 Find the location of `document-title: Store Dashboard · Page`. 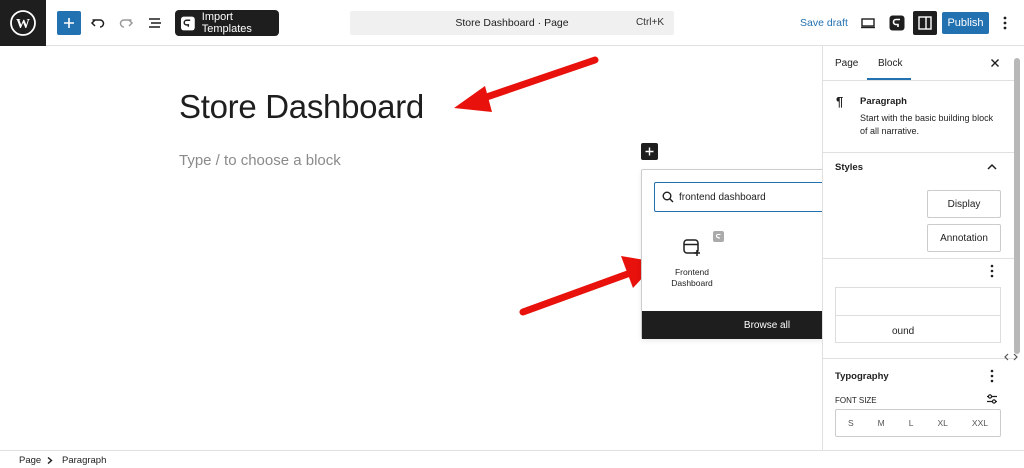

document-title: Store Dashboard · Page is located at coordinates (512, 23).